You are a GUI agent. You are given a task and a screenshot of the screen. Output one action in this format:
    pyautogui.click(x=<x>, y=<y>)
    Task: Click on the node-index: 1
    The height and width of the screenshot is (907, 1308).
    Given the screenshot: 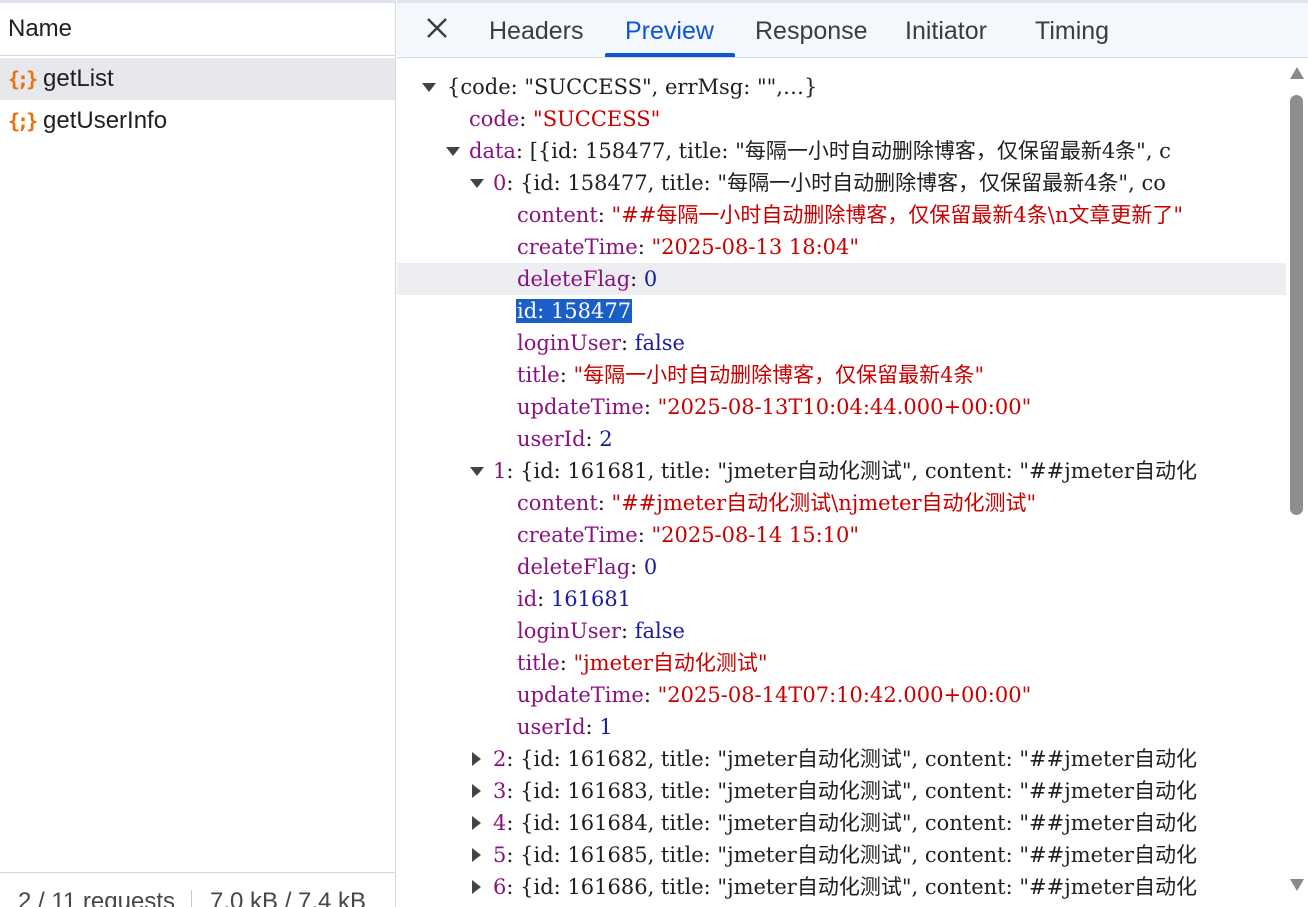 What is the action you would take?
    pyautogui.click(x=500, y=471)
    